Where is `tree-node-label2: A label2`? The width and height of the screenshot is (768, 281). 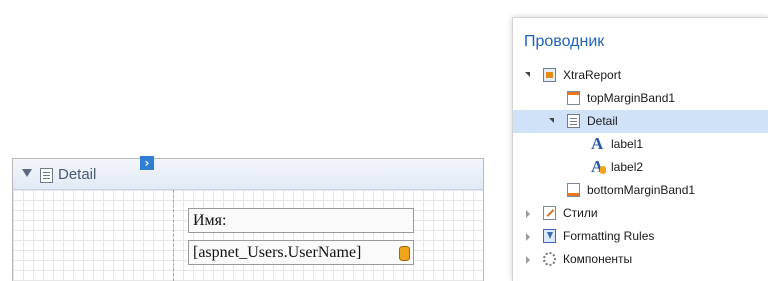
tree-node-label2: A label2 is located at coordinates (640, 167).